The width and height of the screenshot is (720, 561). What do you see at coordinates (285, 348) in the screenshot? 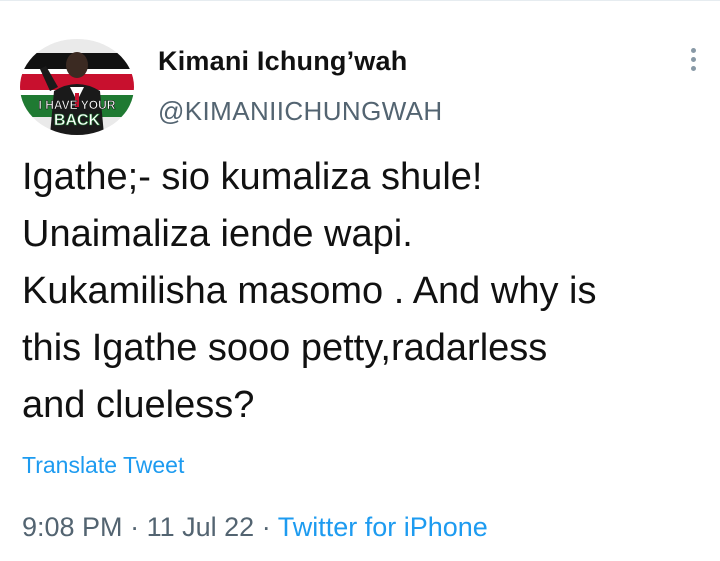
I see `tweet-text-line: this Igathe sooo petty,radarless` at bounding box center [285, 348].